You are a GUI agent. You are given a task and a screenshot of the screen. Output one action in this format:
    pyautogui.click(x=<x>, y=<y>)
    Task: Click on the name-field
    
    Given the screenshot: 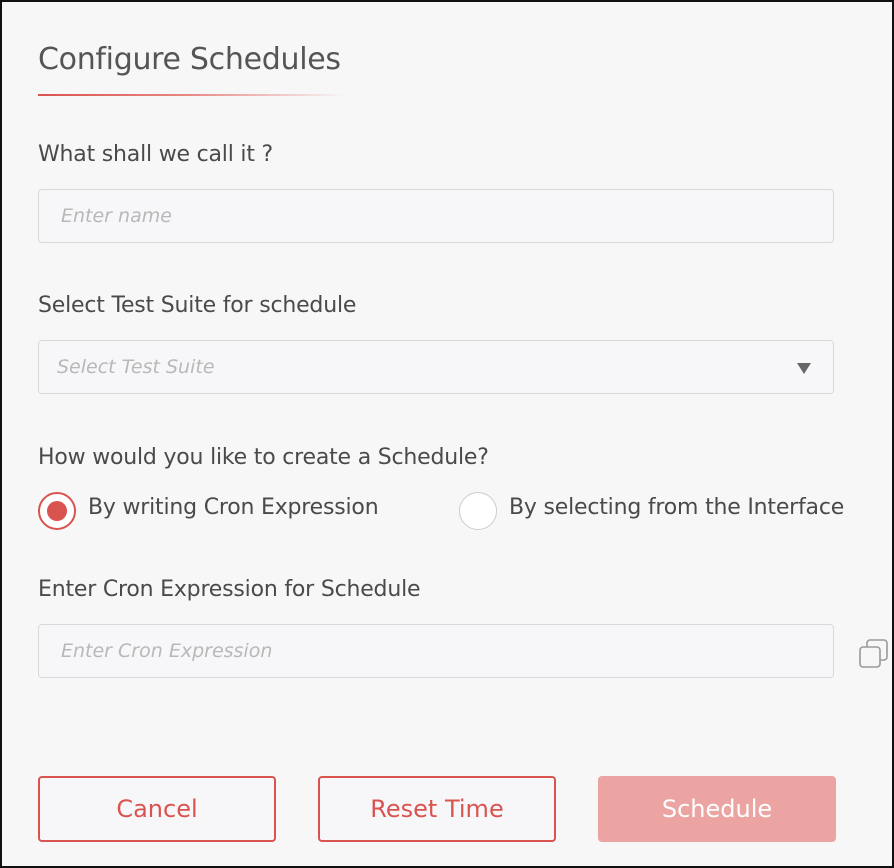 What is the action you would take?
    pyautogui.click(x=436, y=216)
    